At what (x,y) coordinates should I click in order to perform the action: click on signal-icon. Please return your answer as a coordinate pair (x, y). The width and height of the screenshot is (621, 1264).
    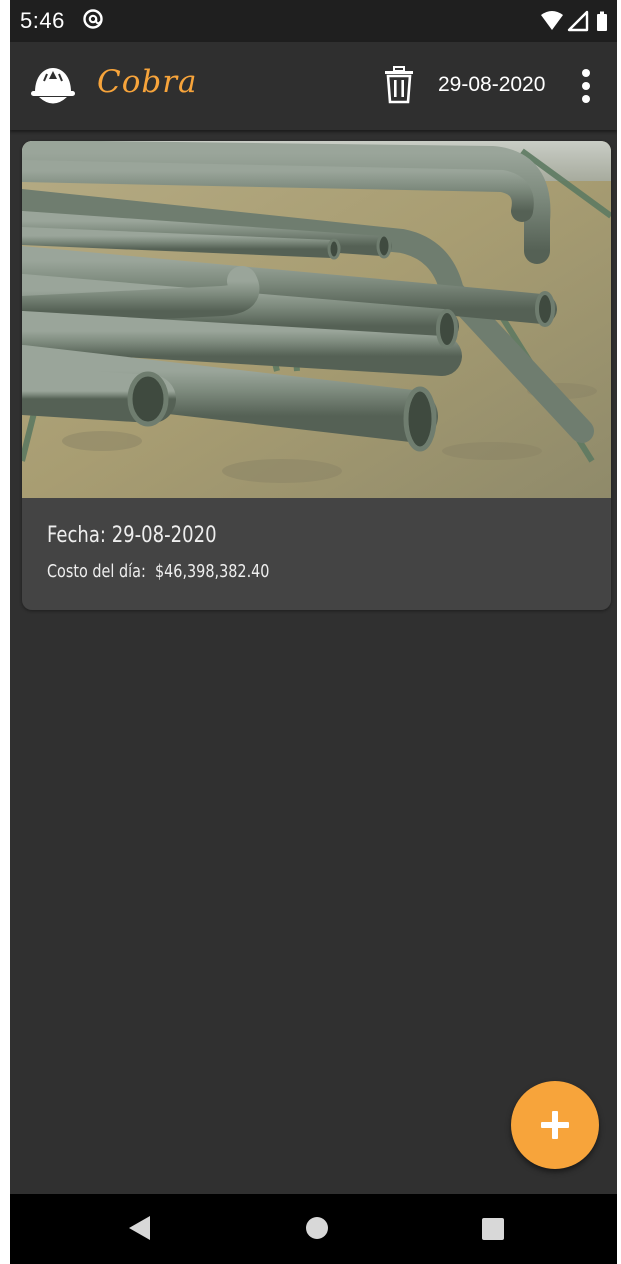
    Looking at the image, I should click on (578, 21).